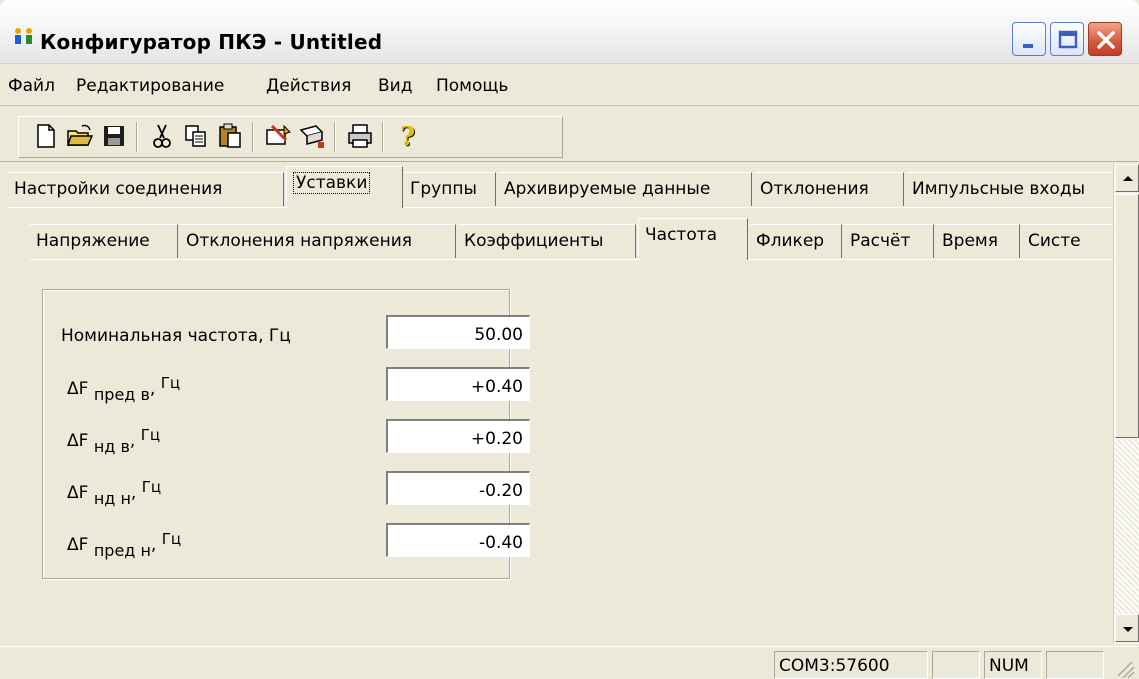 Image resolution: width=1139 pixels, height=679 pixels. I want to click on status-bar: COM3:57600 NUM, so click(569, 662).